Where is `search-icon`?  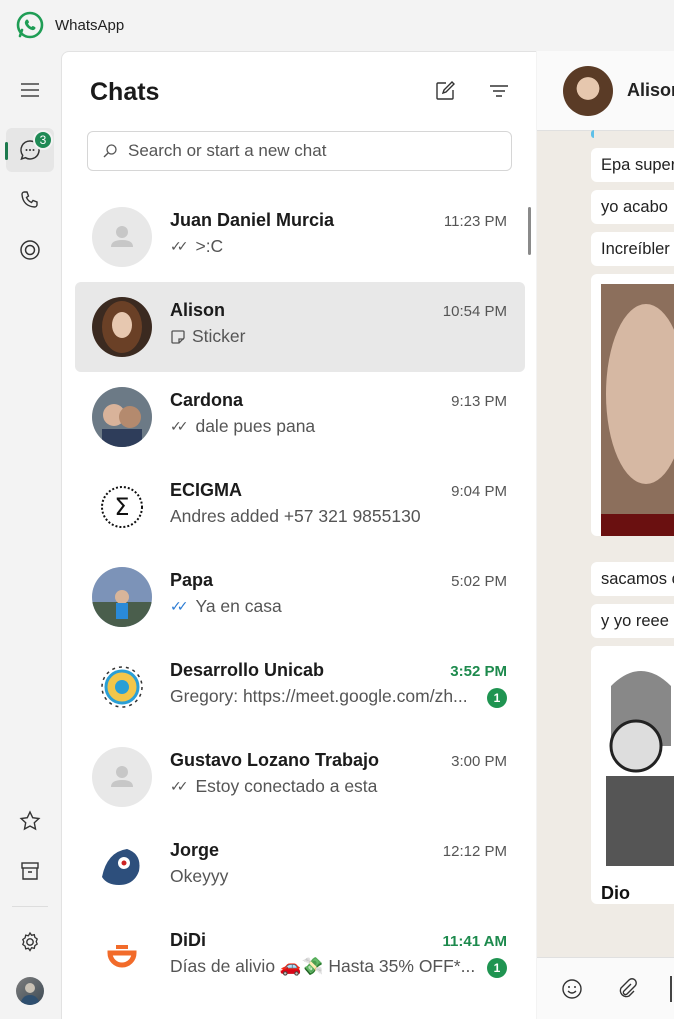 search-icon is located at coordinates (110, 151).